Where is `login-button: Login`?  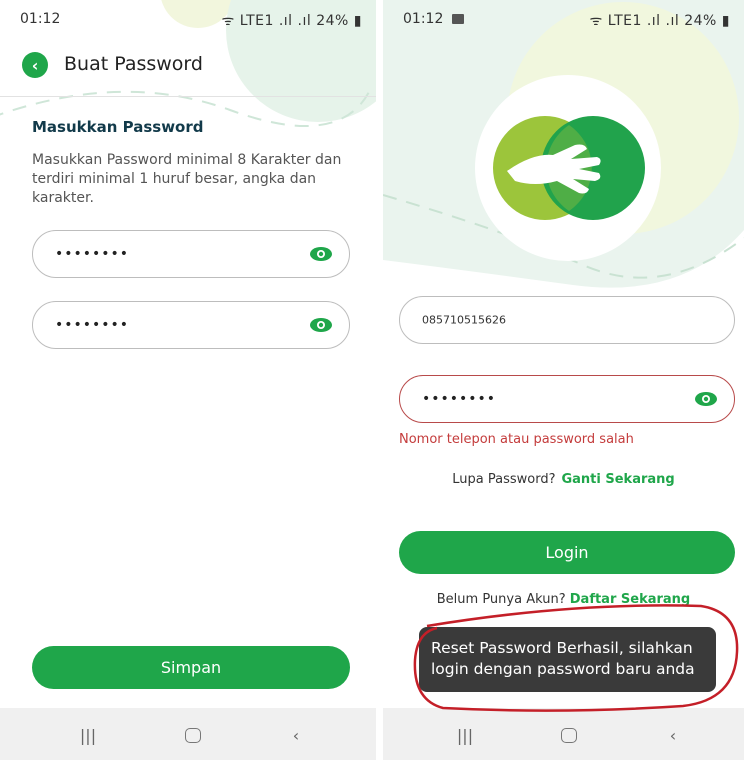
login-button: Login is located at coordinates (567, 552).